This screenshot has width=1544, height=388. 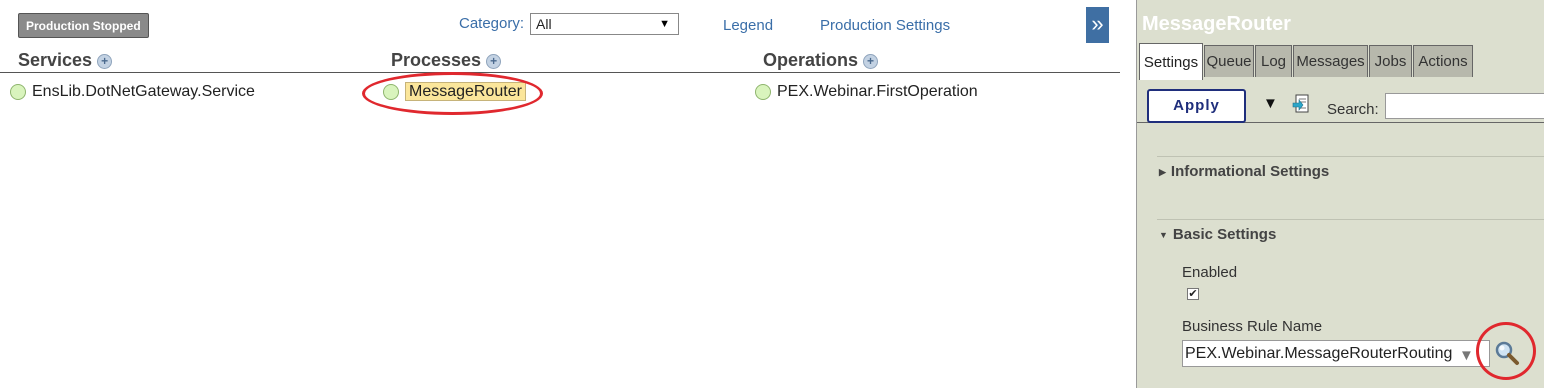 I want to click on basic-settings-toggle: ▼ Basic Settings, so click(x=1217, y=234).